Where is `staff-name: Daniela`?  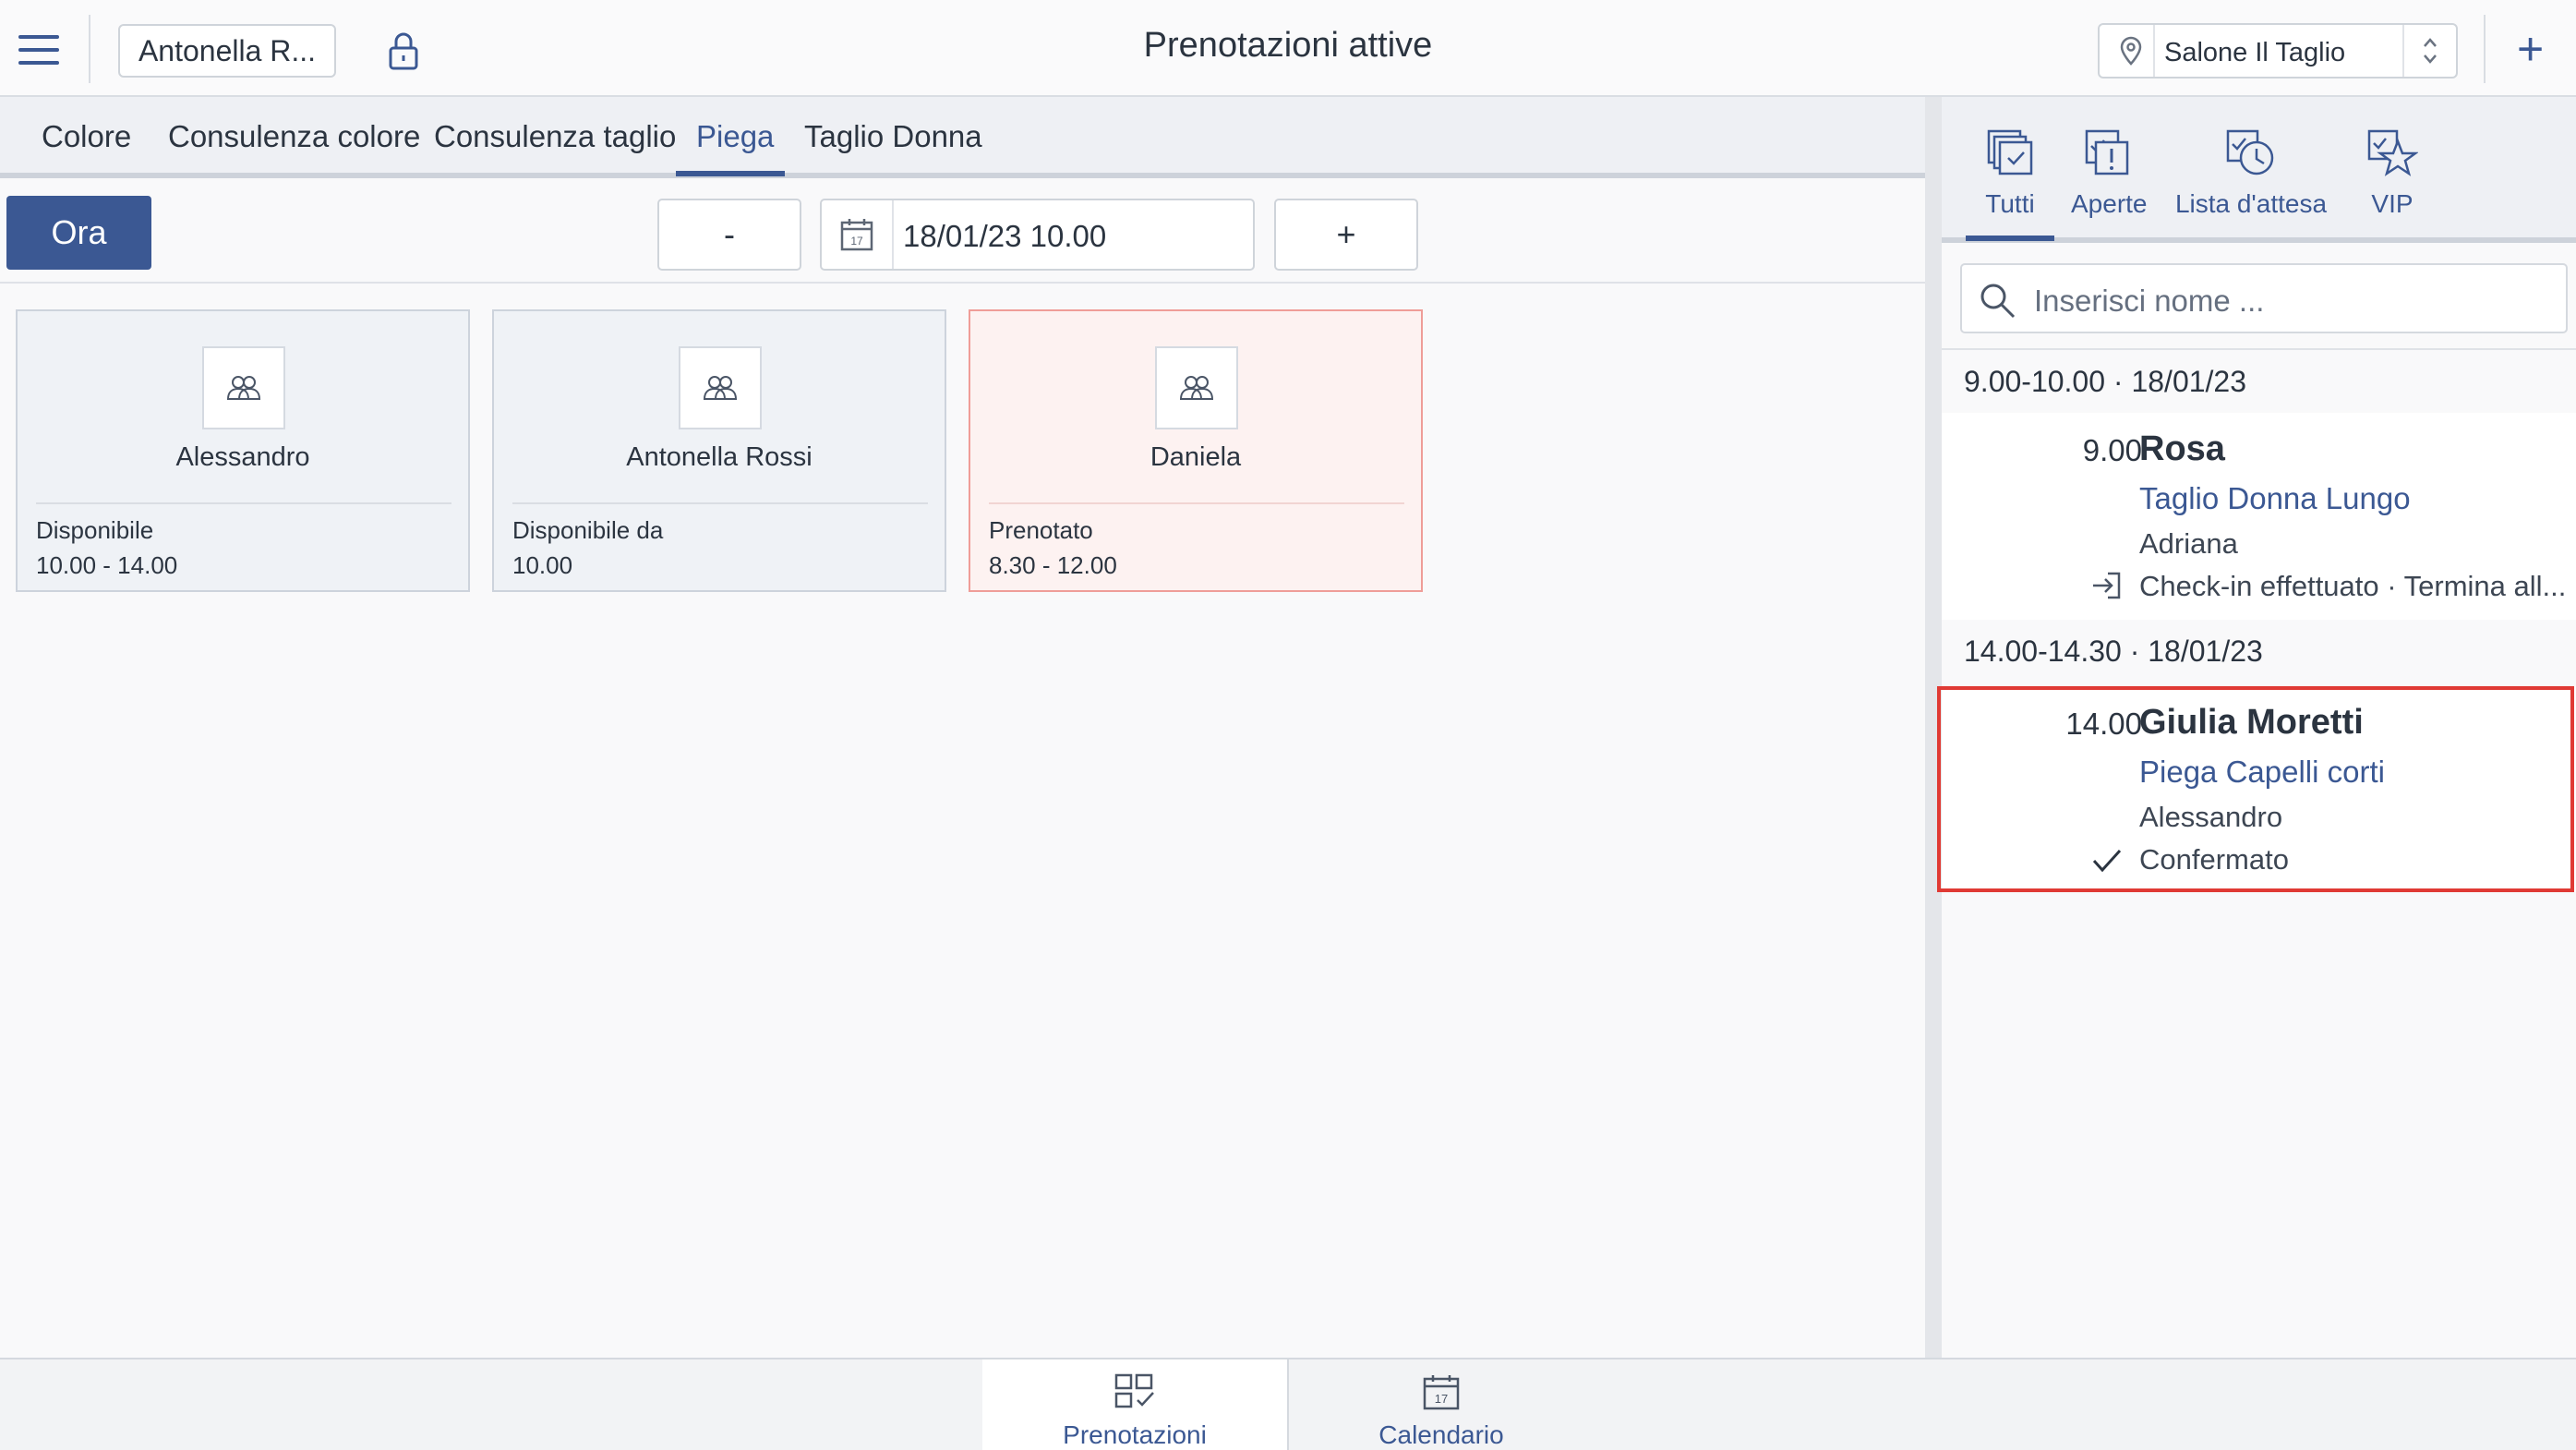 staff-name: Daniela is located at coordinates (1196, 457).